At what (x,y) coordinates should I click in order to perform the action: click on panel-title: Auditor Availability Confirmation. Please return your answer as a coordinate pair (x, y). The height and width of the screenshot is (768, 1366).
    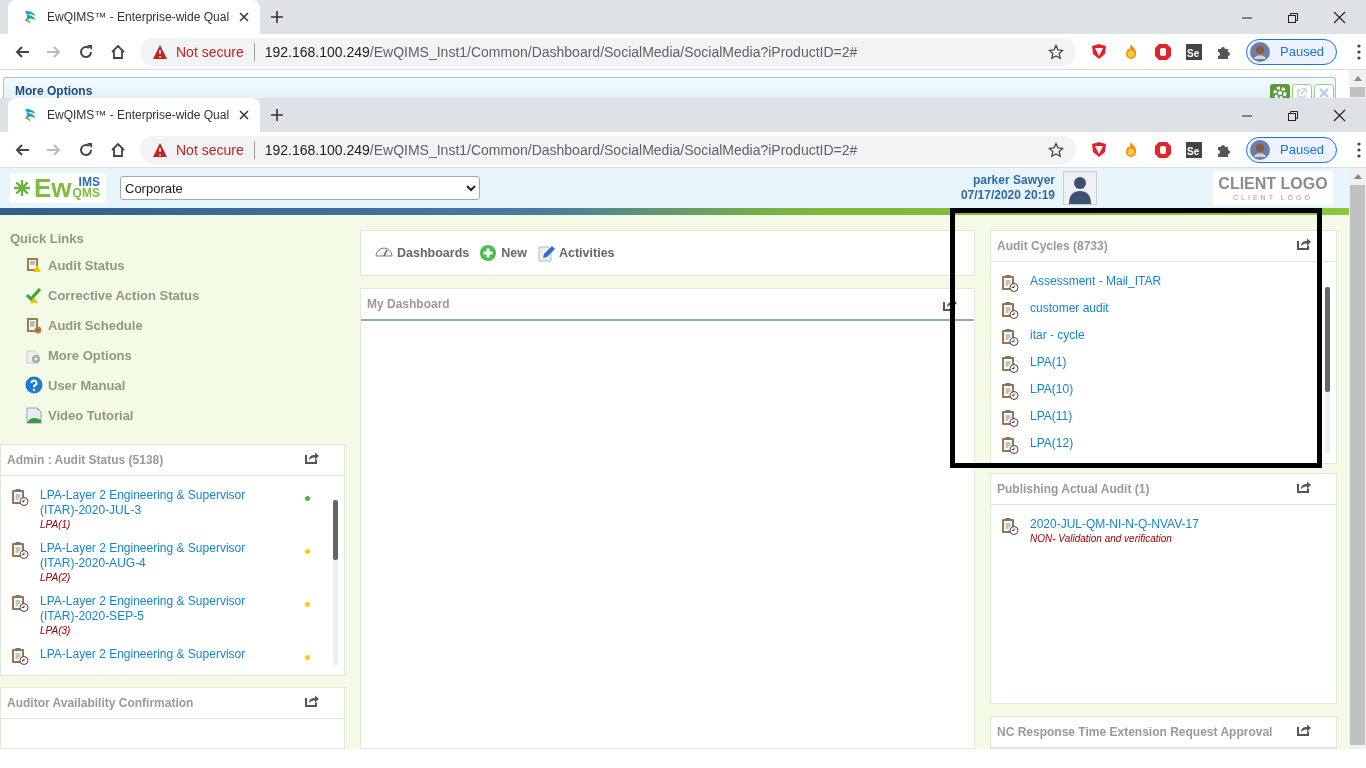
    Looking at the image, I should click on (100, 703).